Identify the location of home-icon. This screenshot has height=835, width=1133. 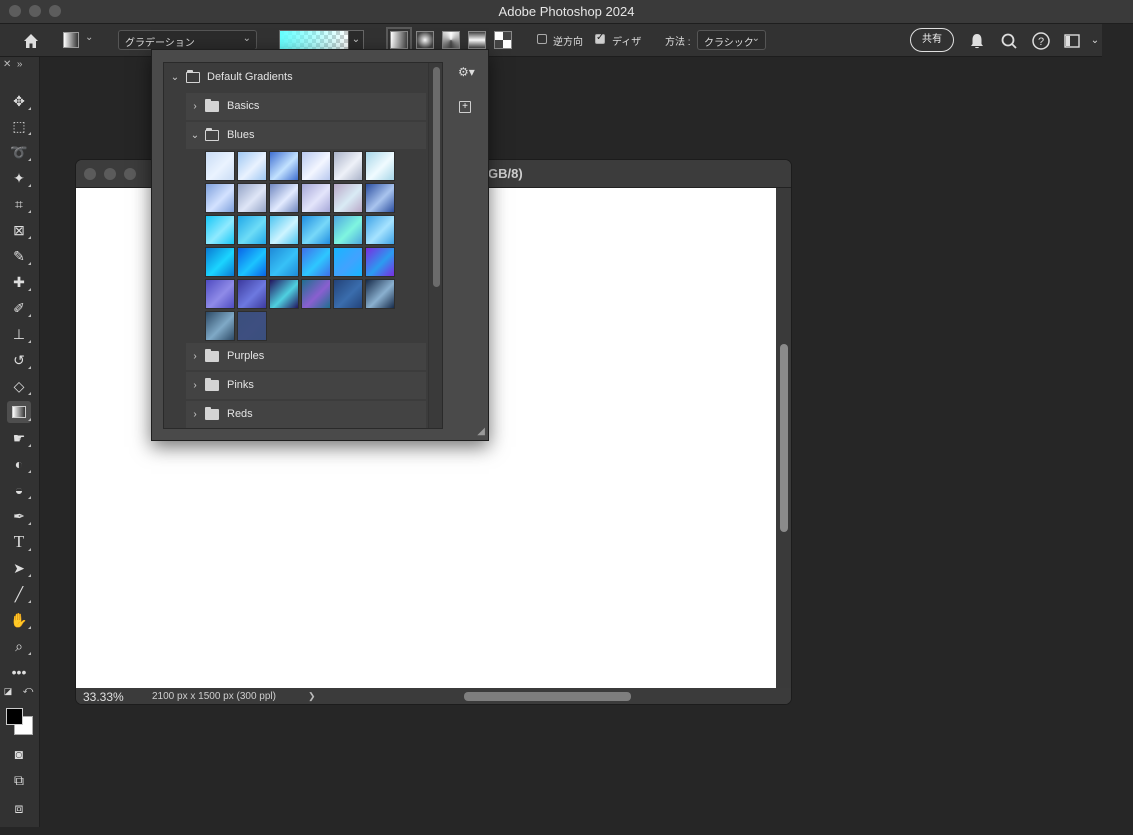
(31, 41).